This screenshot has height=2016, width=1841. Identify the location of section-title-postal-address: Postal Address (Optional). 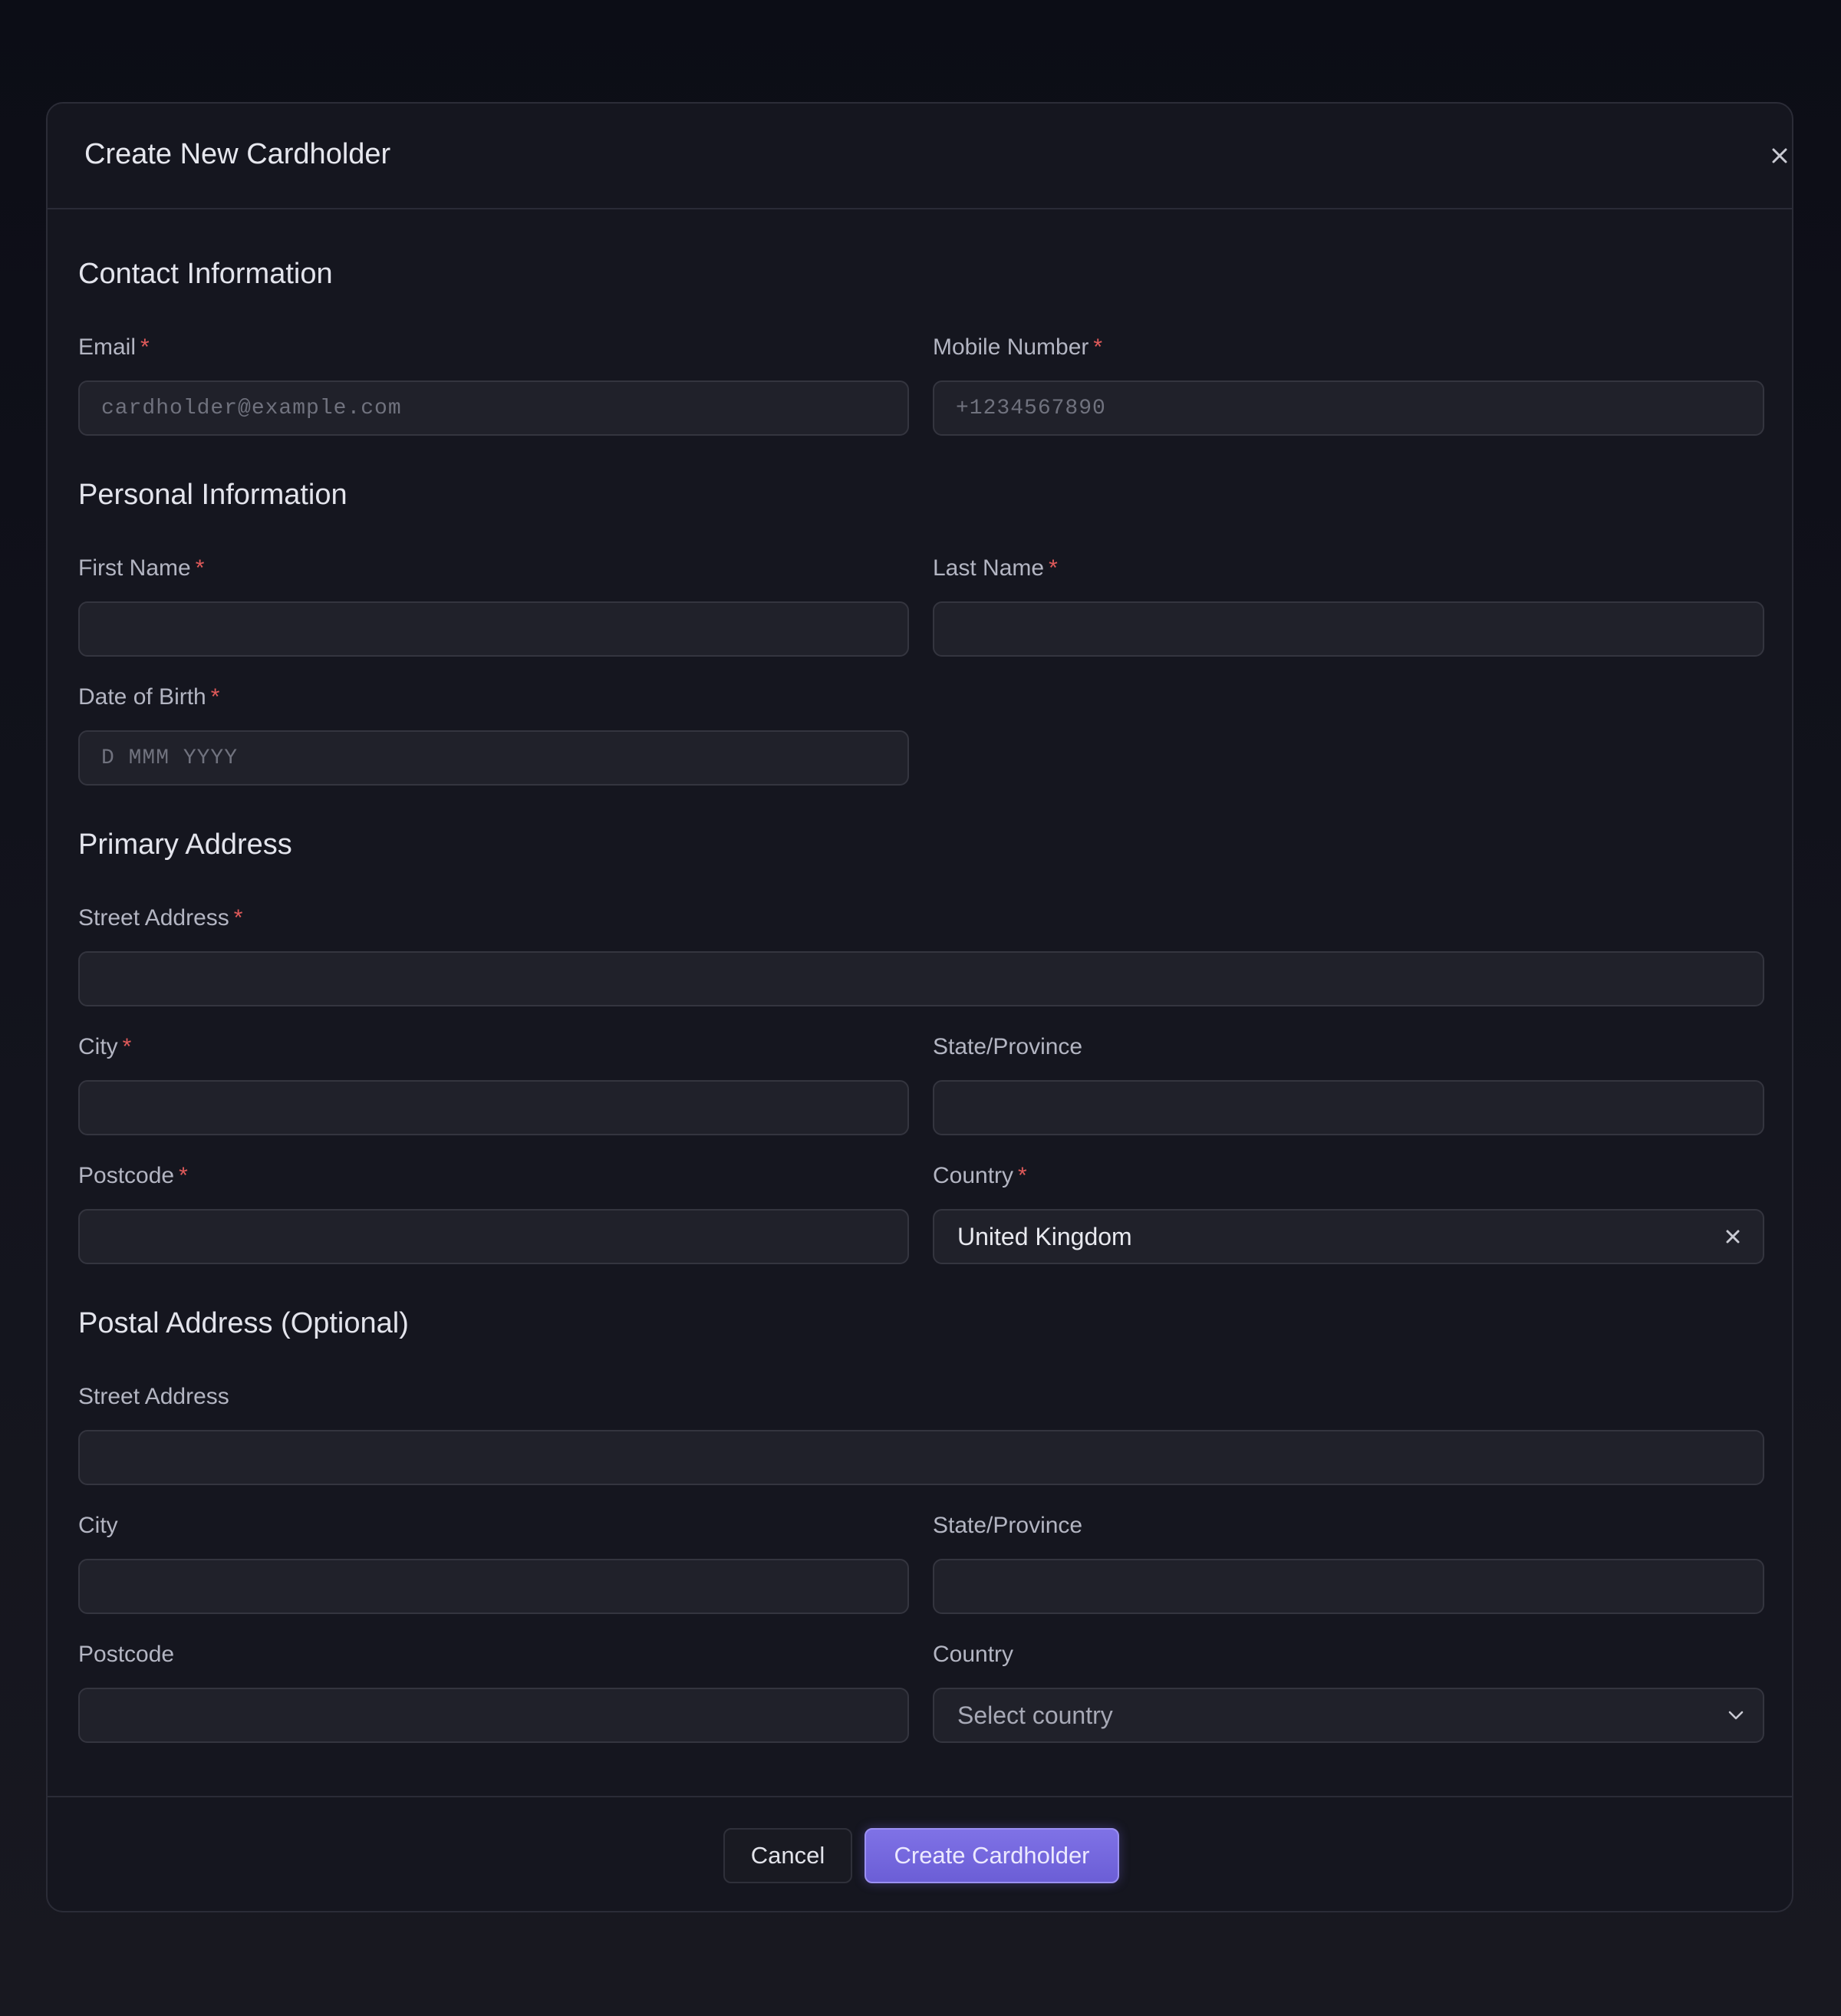
(243, 1323).